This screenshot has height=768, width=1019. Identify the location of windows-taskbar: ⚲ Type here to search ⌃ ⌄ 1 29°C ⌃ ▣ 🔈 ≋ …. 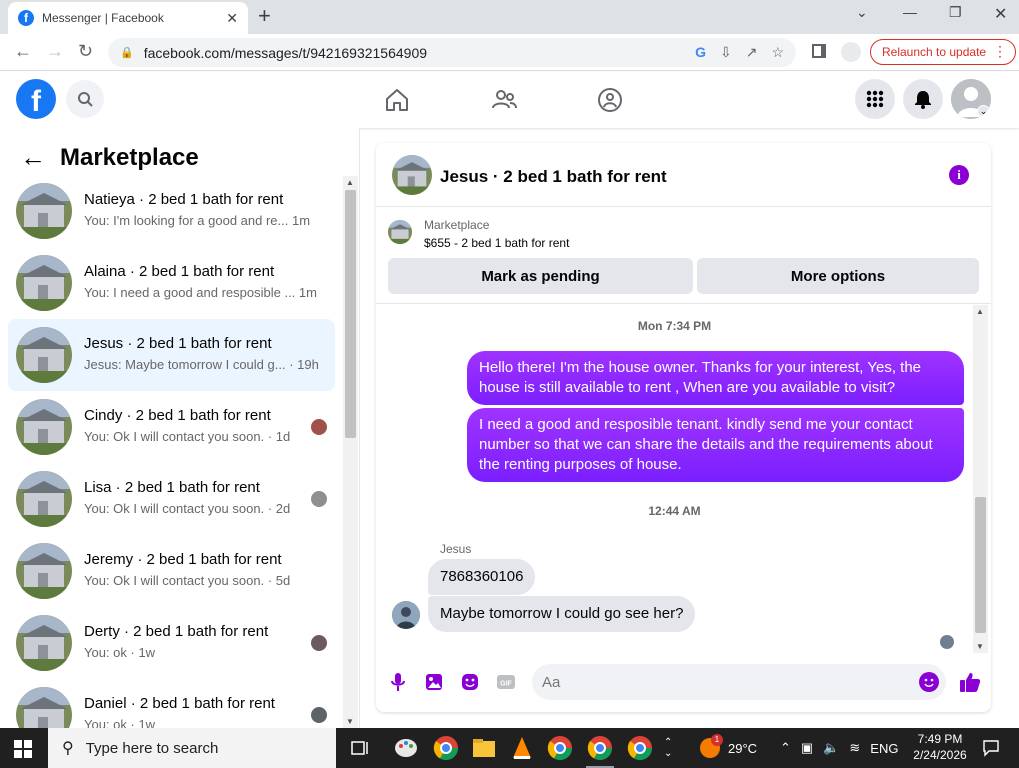
(509, 748).